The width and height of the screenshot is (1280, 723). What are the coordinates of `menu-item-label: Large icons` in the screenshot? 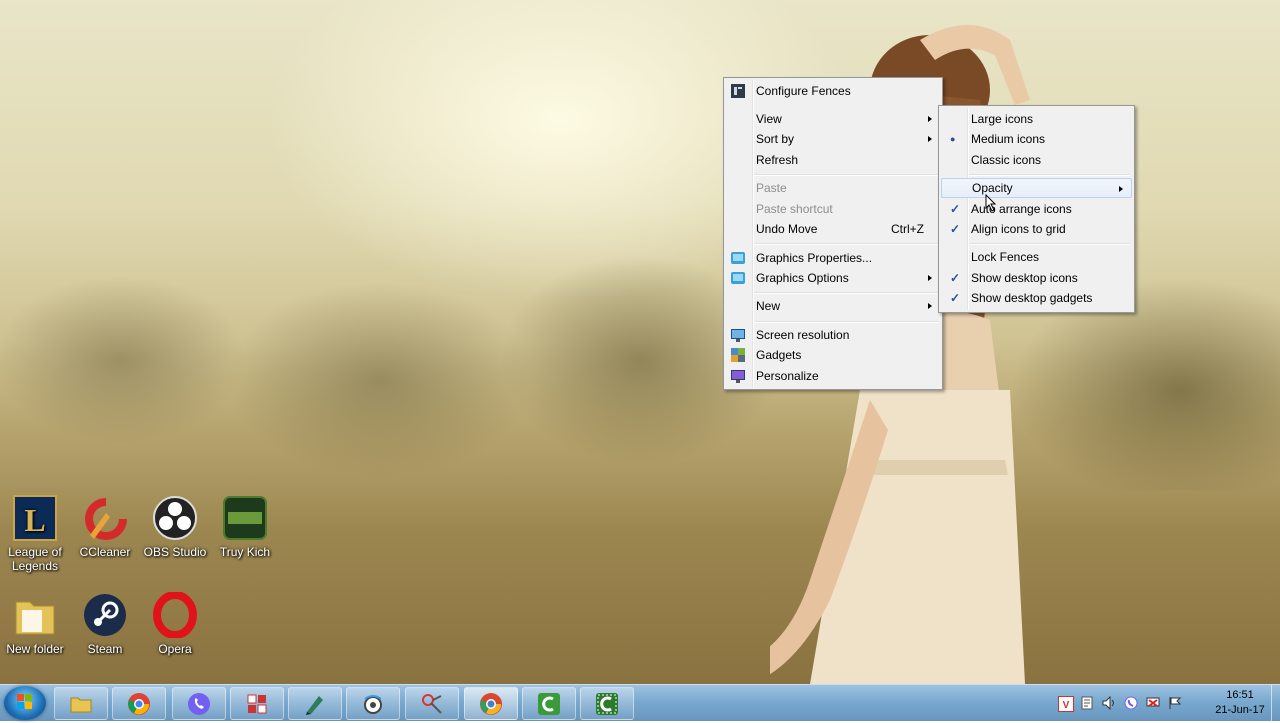 It's located at (1002, 119).